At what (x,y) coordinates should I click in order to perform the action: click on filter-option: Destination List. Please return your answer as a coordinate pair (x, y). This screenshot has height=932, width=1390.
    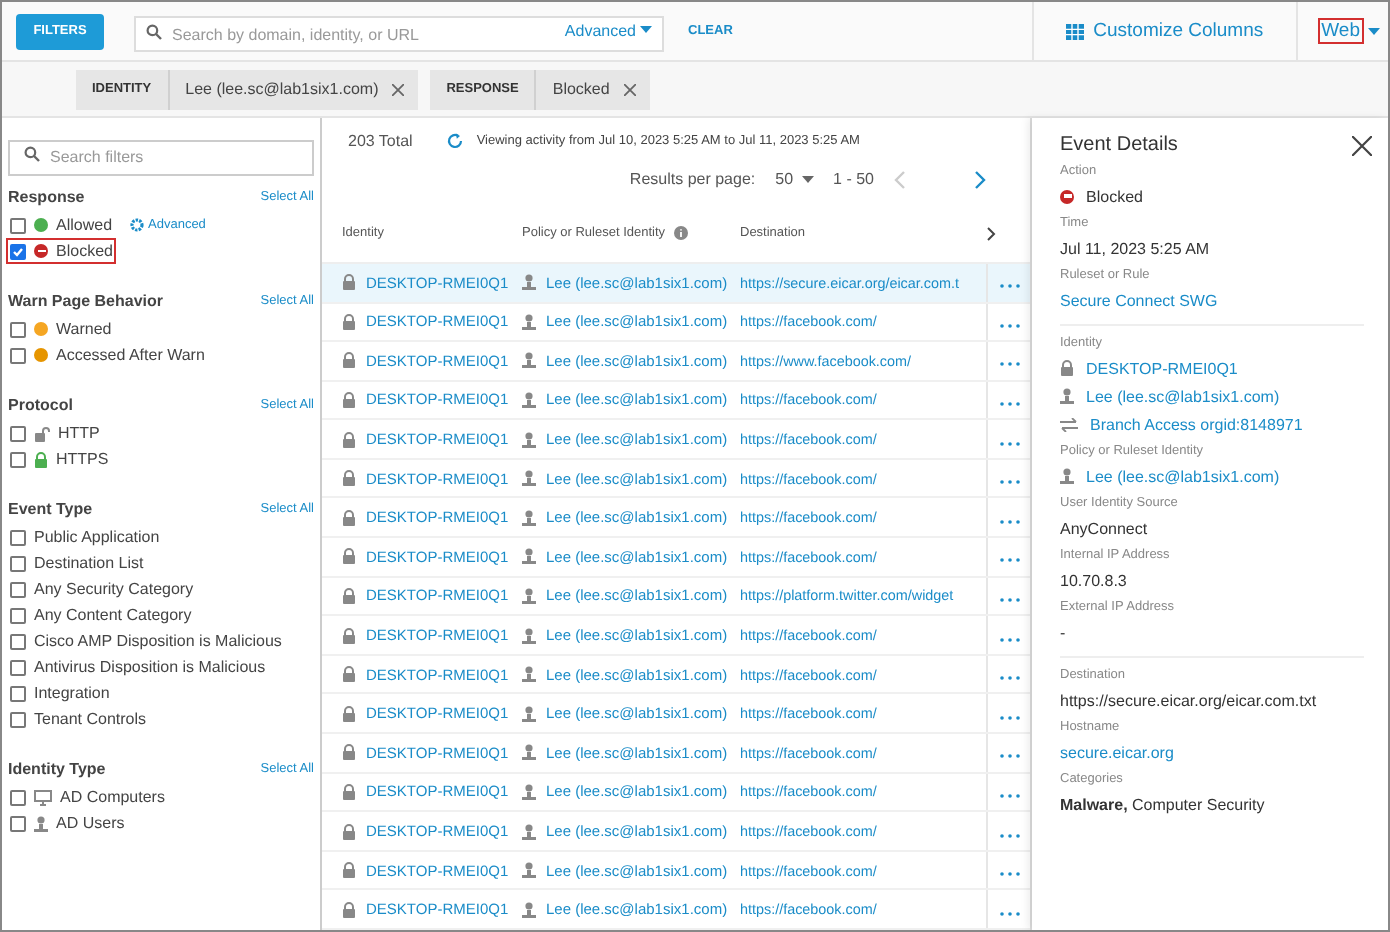
    Looking at the image, I should click on (77, 563).